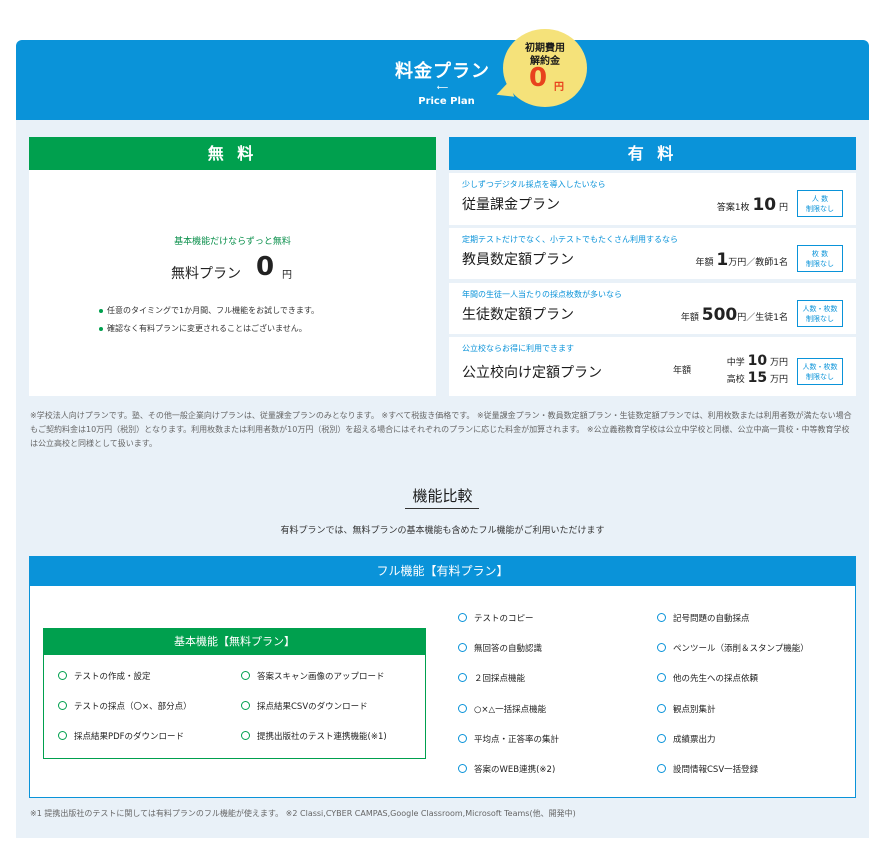  Describe the element at coordinates (446, 101) in the screenshot. I see `page-subtitle: Price Plan` at that location.